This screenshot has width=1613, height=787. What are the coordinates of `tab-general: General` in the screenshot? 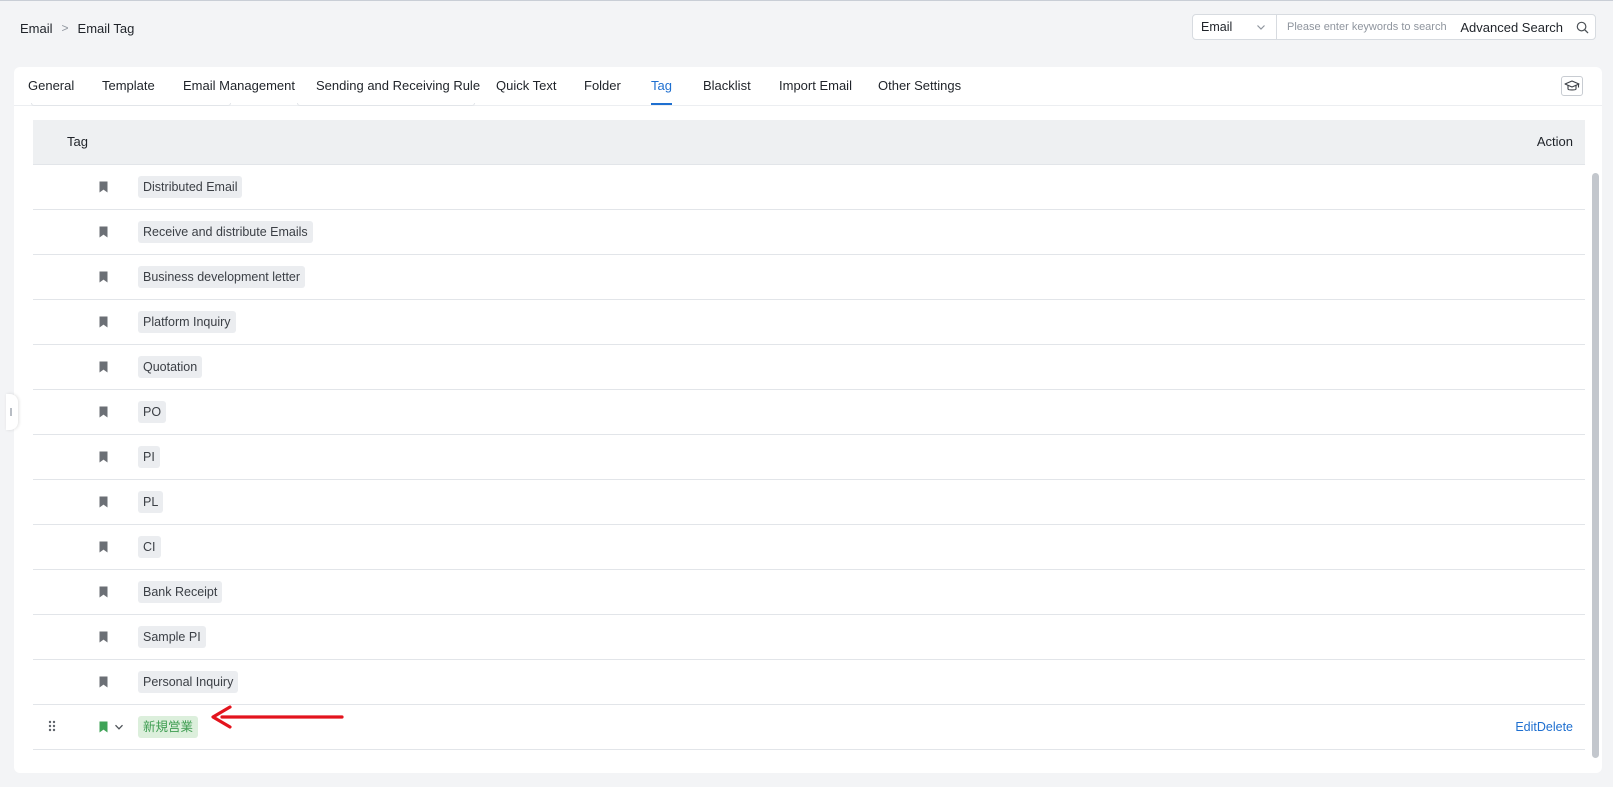 It's located at (51, 86).